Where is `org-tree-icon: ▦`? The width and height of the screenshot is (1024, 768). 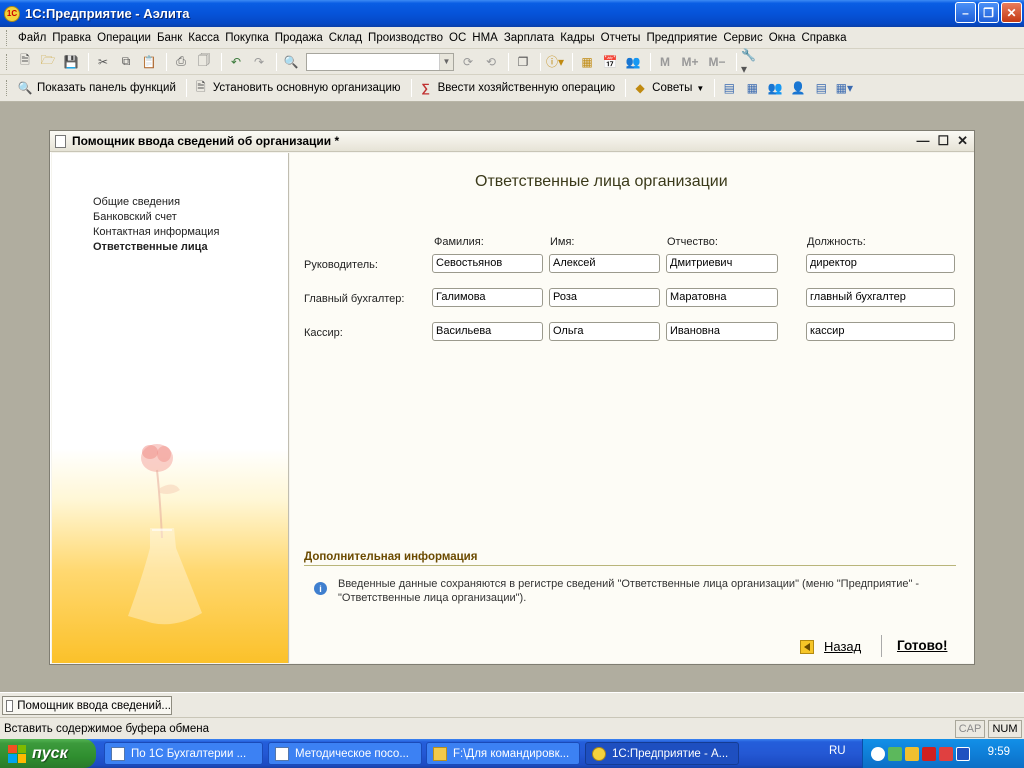 org-tree-icon: ▦ is located at coordinates (752, 88).